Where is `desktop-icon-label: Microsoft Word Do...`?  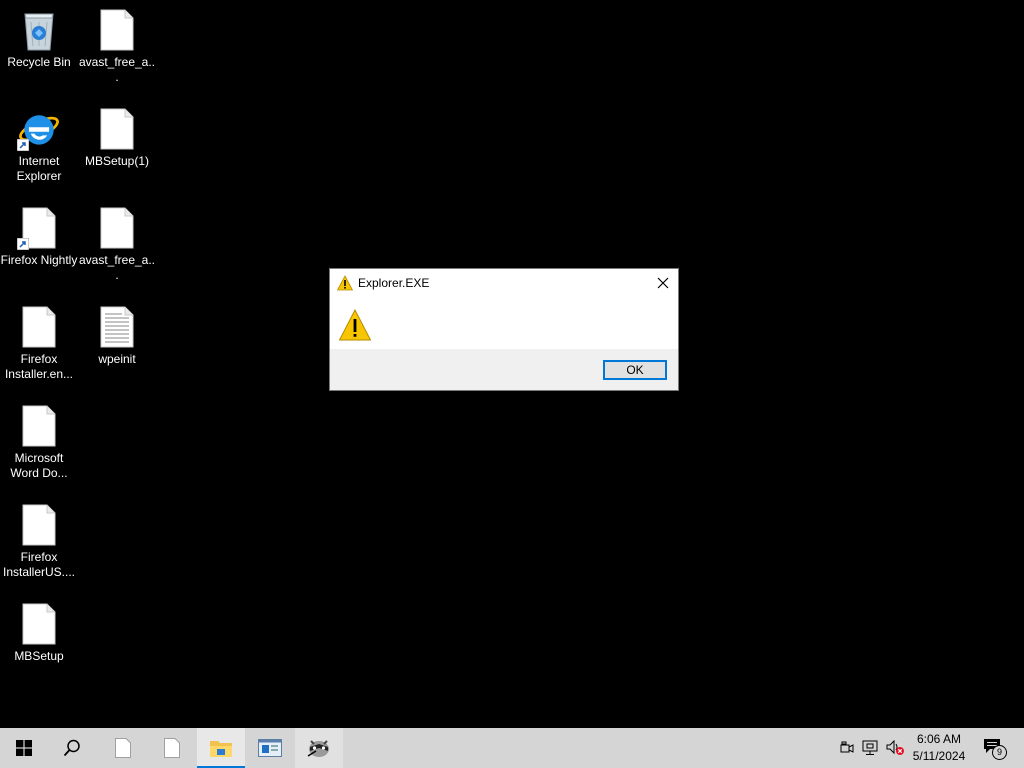 desktop-icon-label: Microsoft Word Do... is located at coordinates (39, 465).